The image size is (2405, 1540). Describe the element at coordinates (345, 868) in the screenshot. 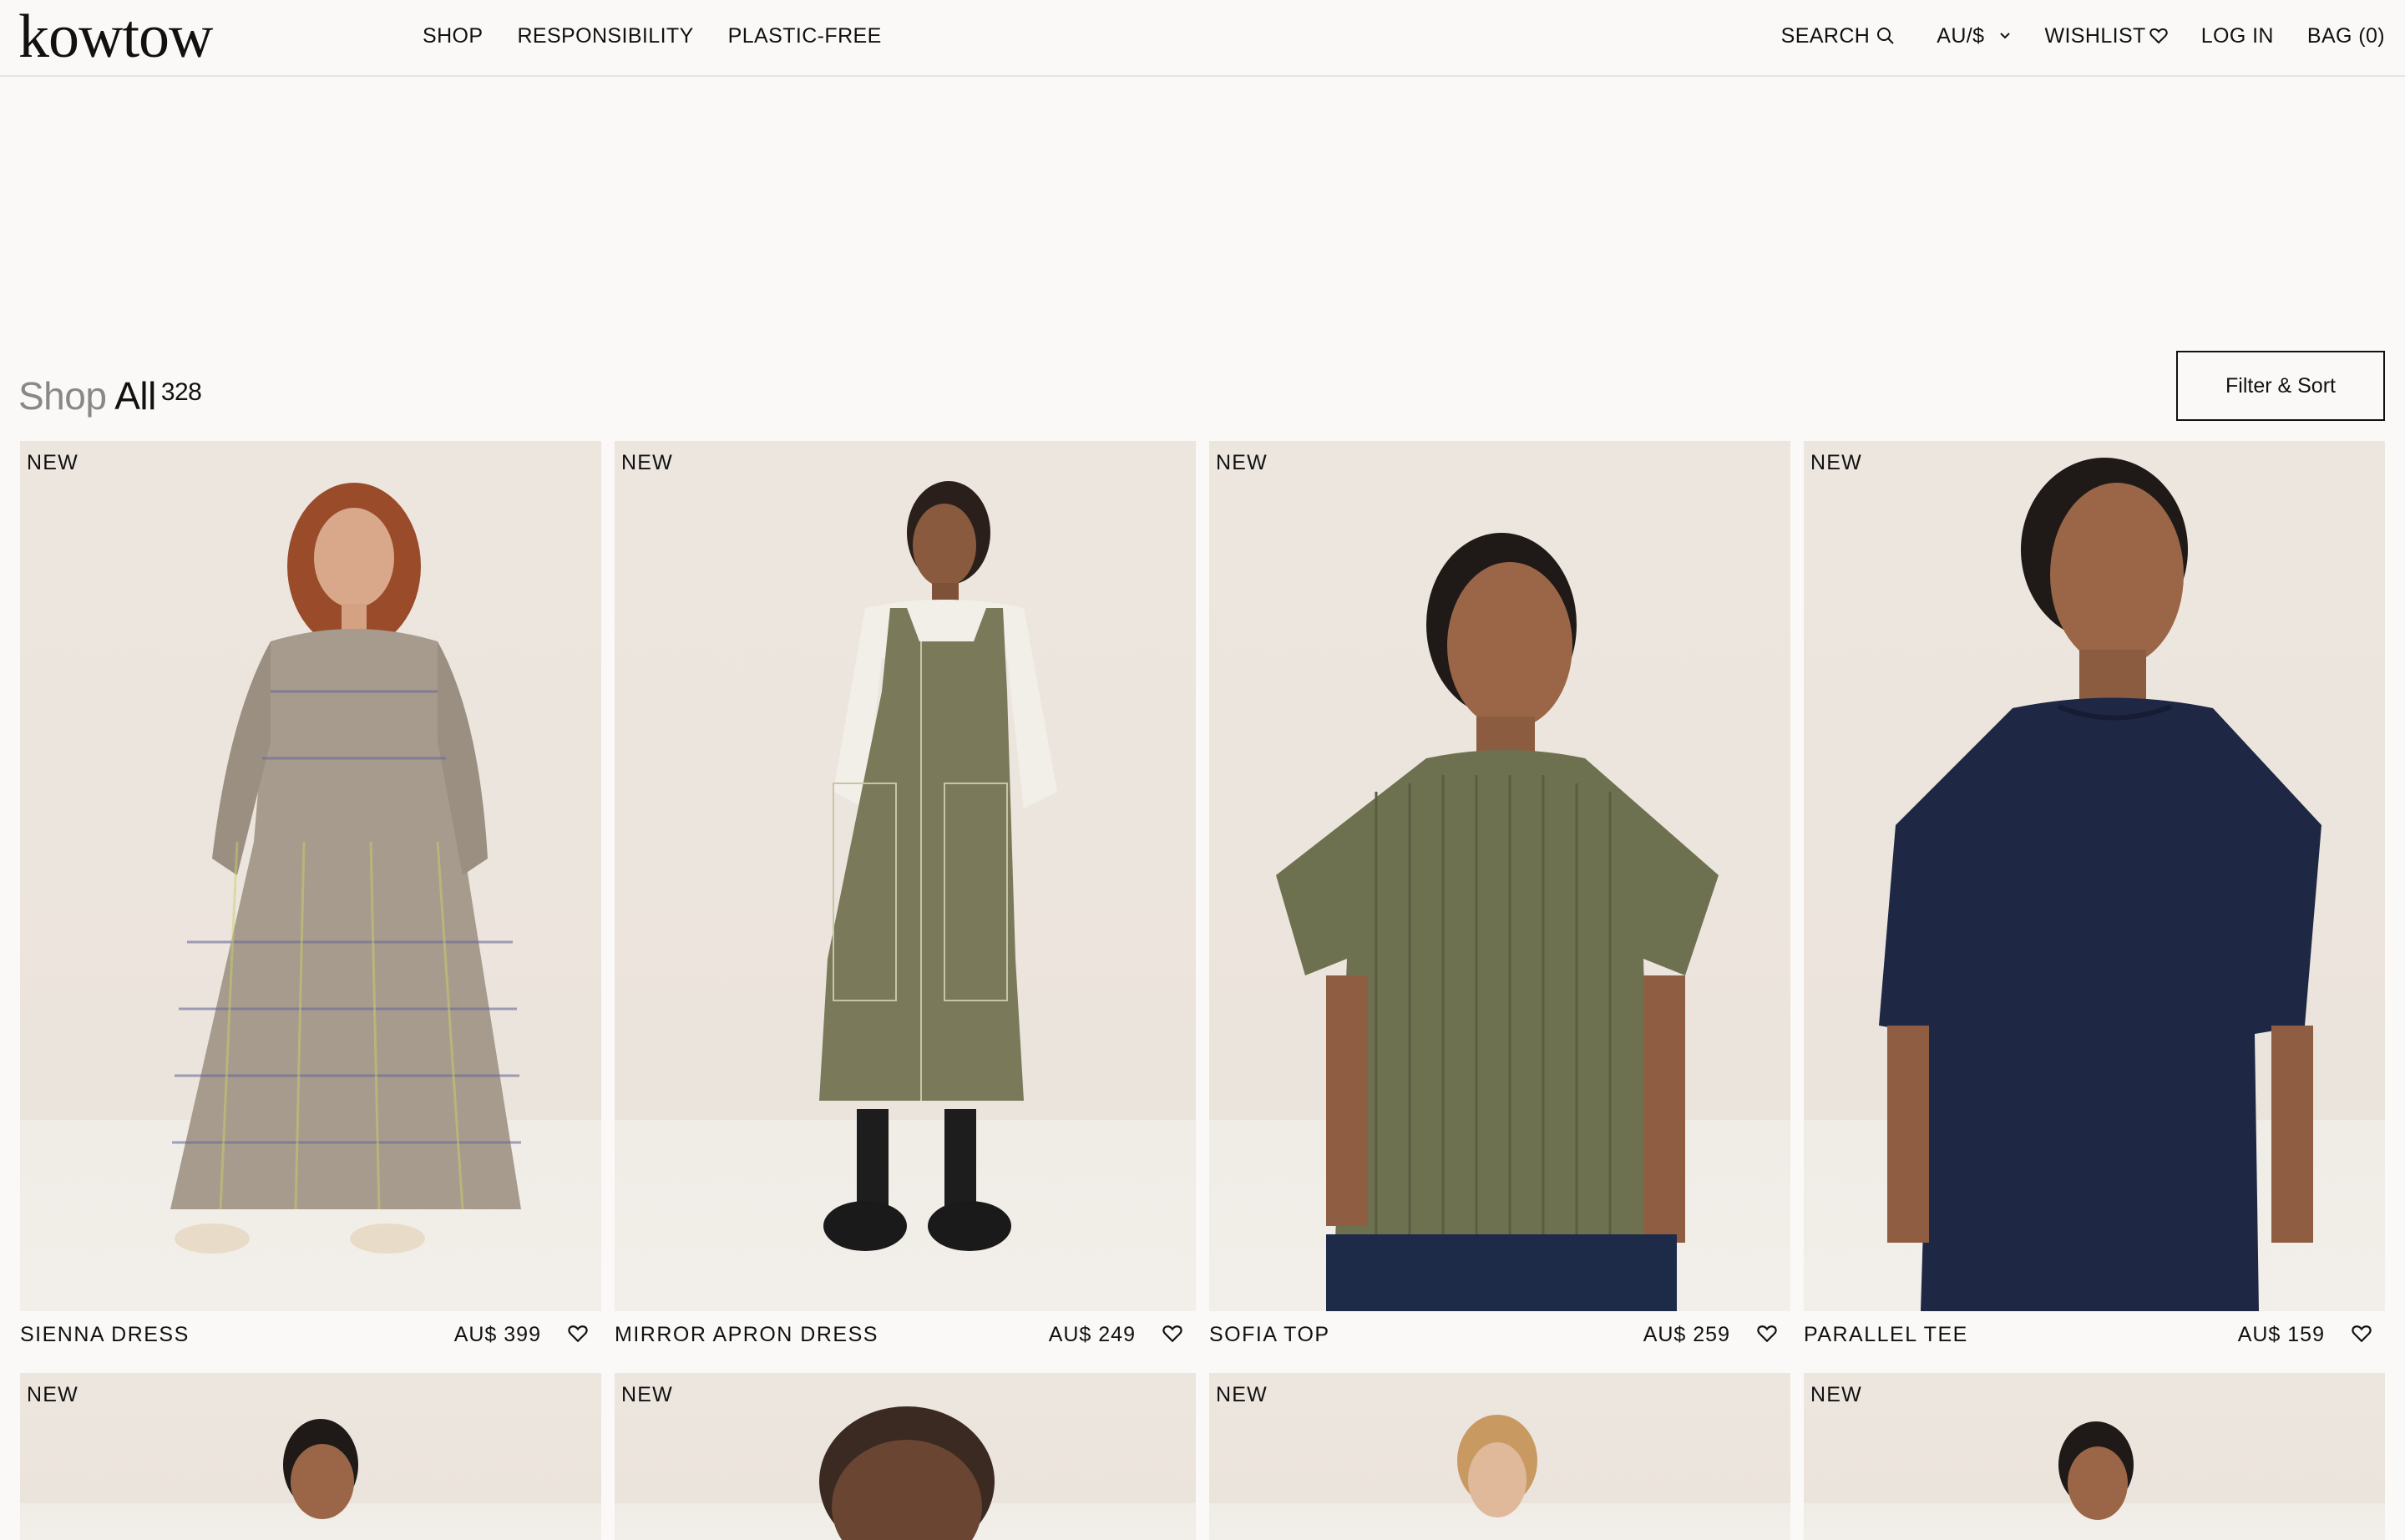

I see `product-photo-sienna` at that location.